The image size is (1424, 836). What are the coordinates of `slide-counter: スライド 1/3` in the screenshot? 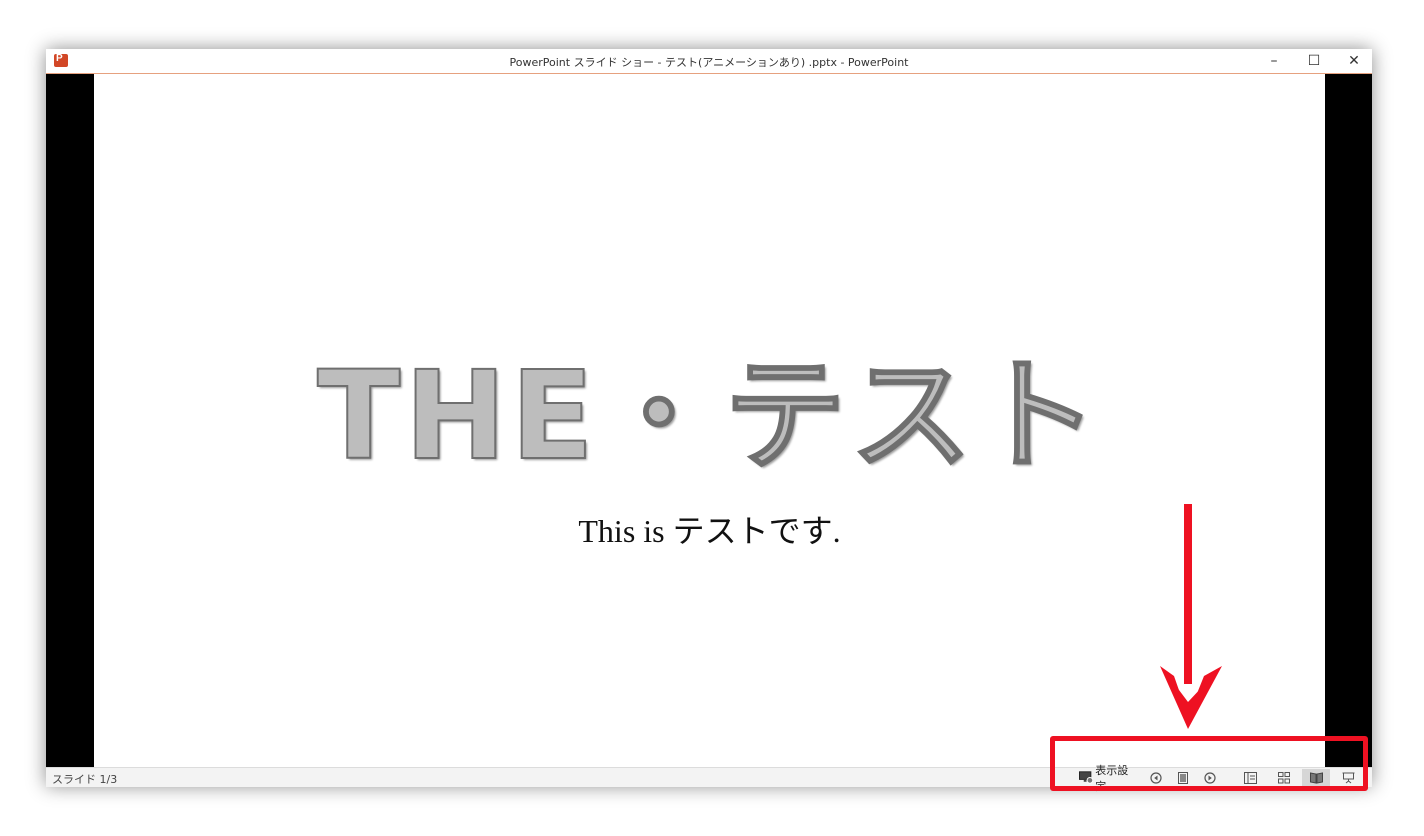 It's located at (85, 779).